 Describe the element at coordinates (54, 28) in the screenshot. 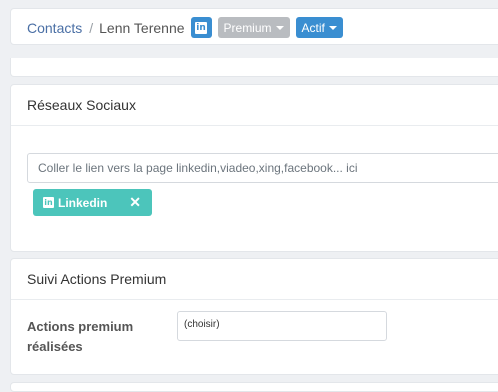

I see `breadcrumb-contacts-link: Contacts` at that location.